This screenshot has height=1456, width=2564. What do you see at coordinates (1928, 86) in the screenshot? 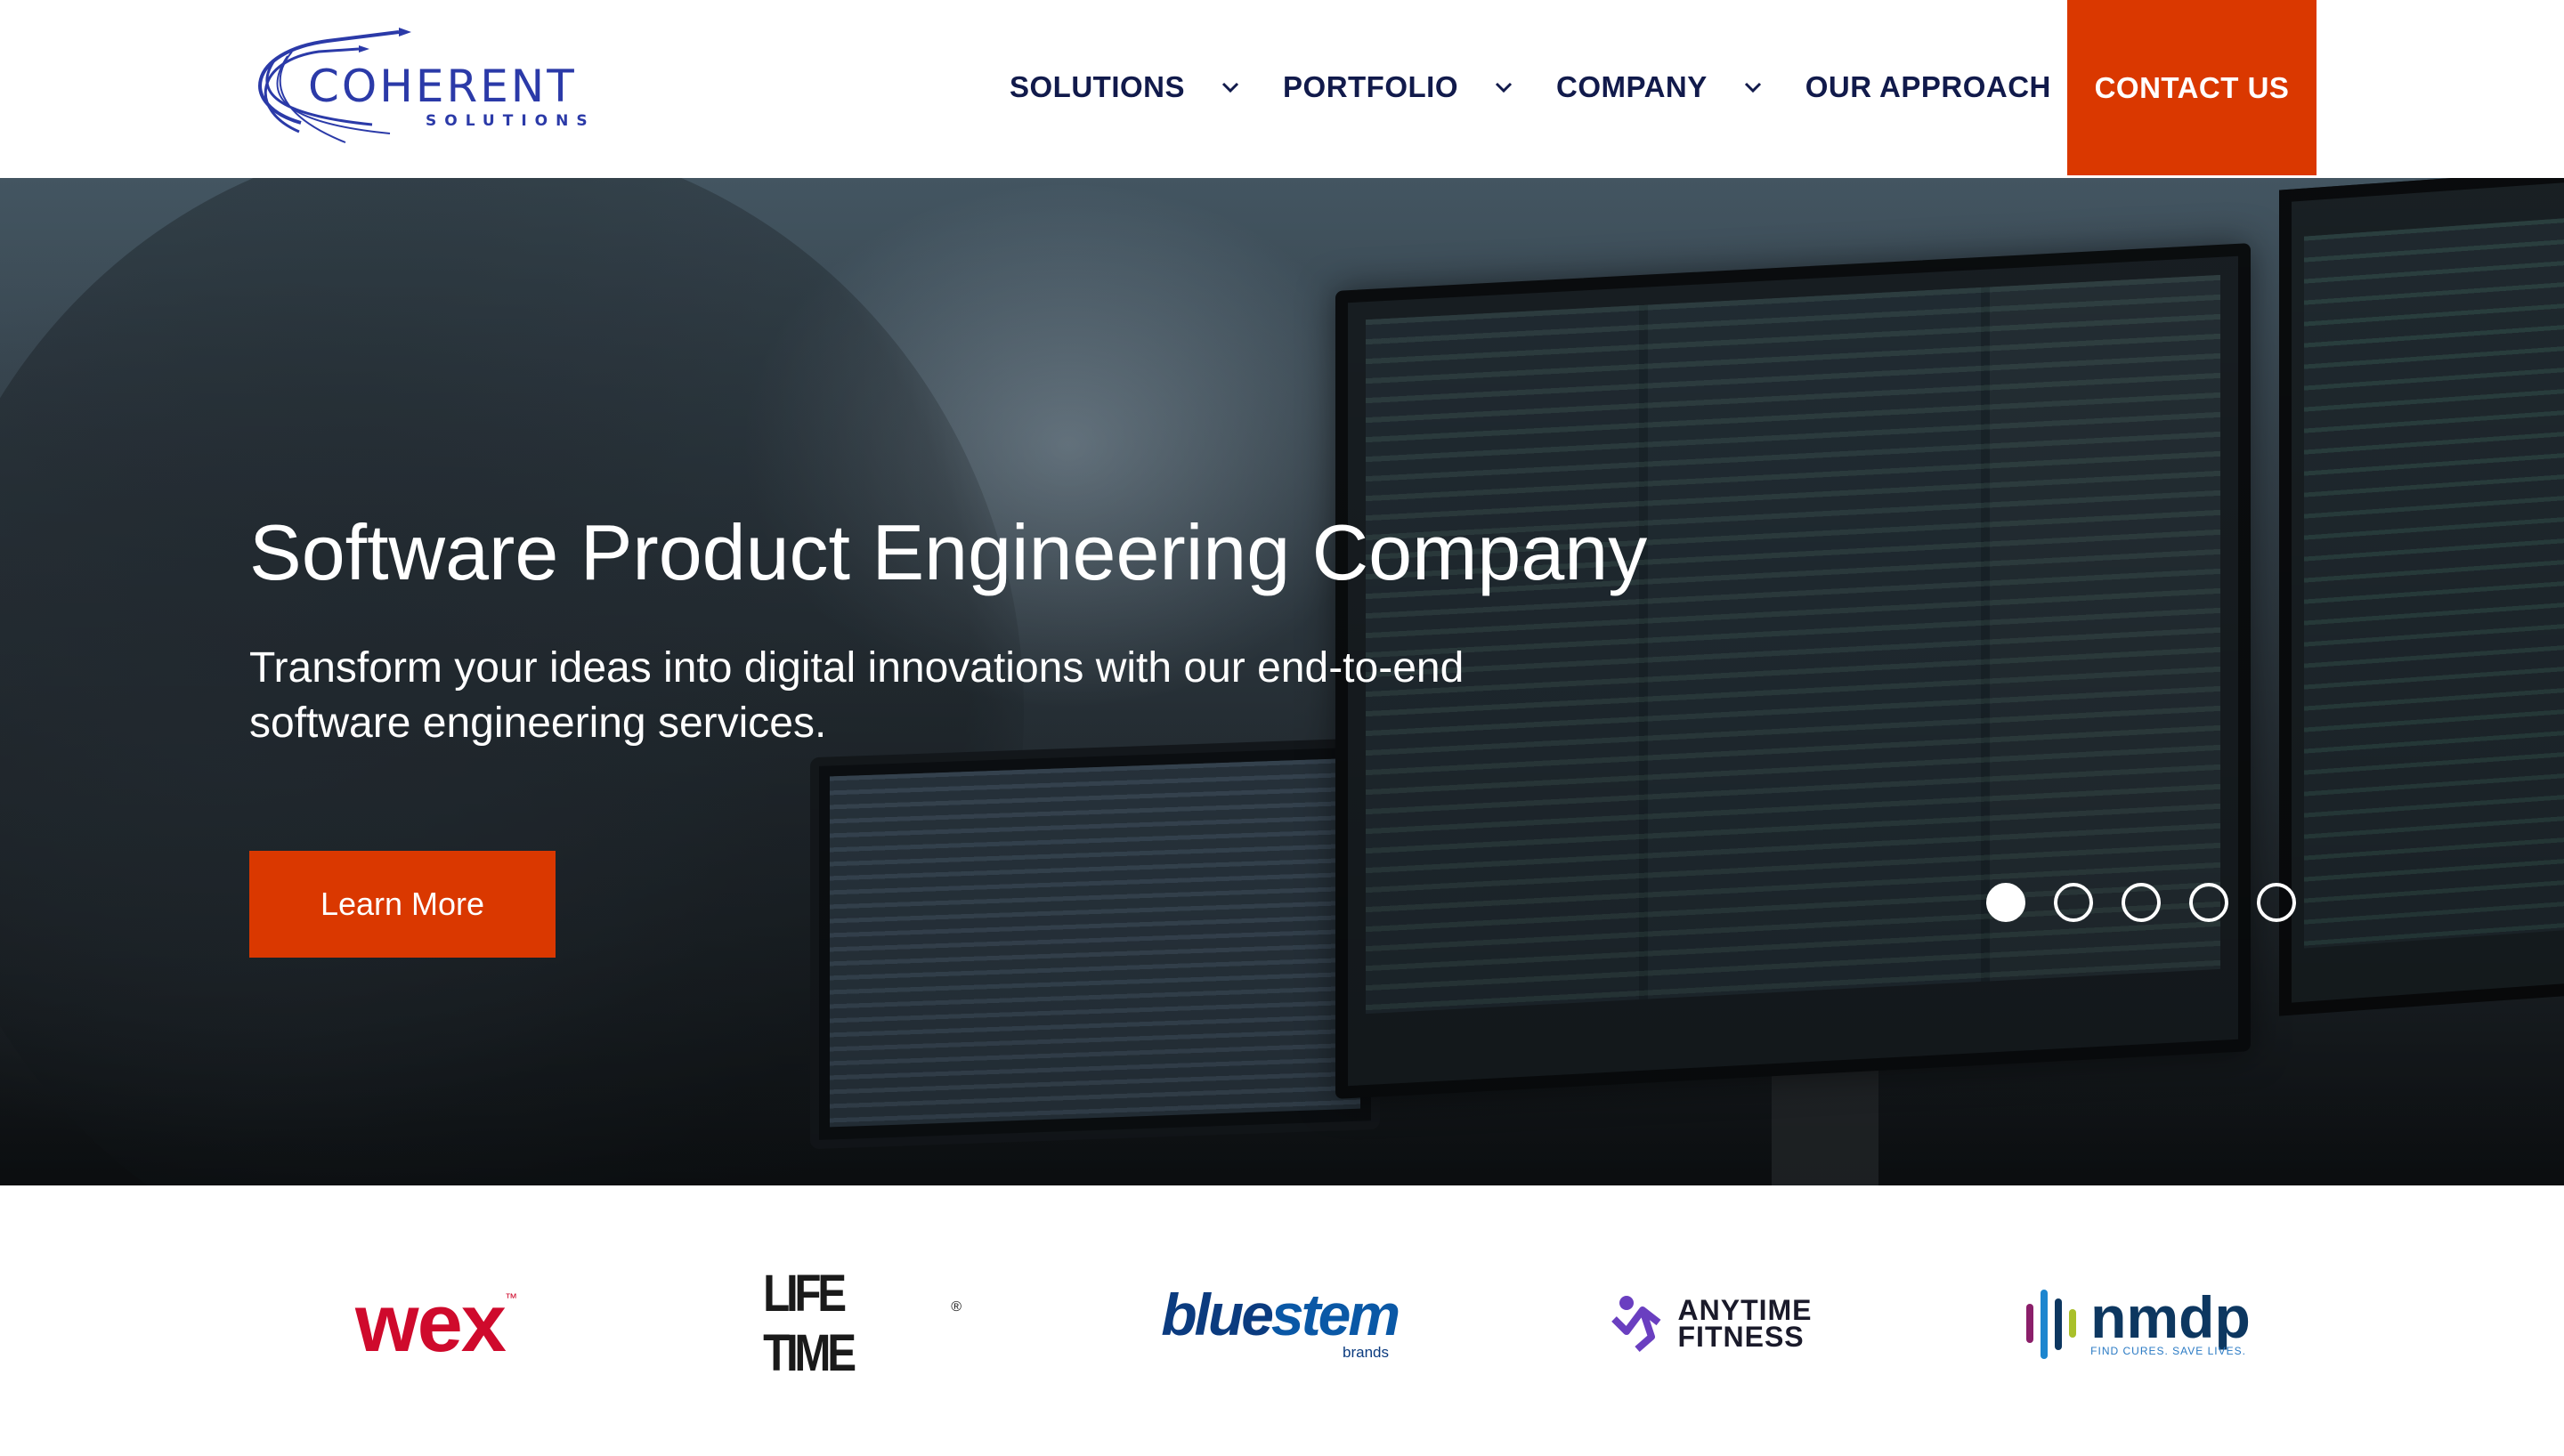
I see `nav-label: OUR APPROACH` at bounding box center [1928, 86].